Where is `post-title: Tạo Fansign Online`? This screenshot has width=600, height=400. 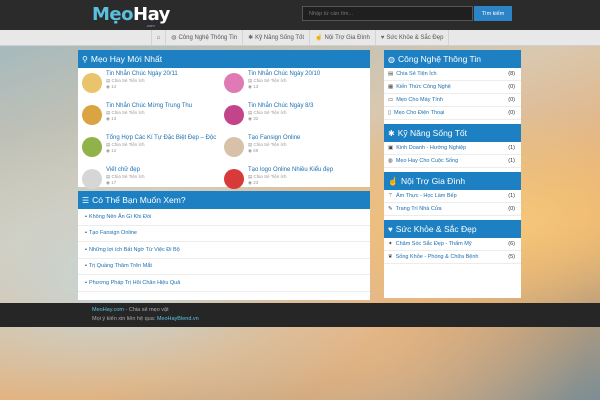
post-title: Tạo Fansign Online is located at coordinates (274, 138).